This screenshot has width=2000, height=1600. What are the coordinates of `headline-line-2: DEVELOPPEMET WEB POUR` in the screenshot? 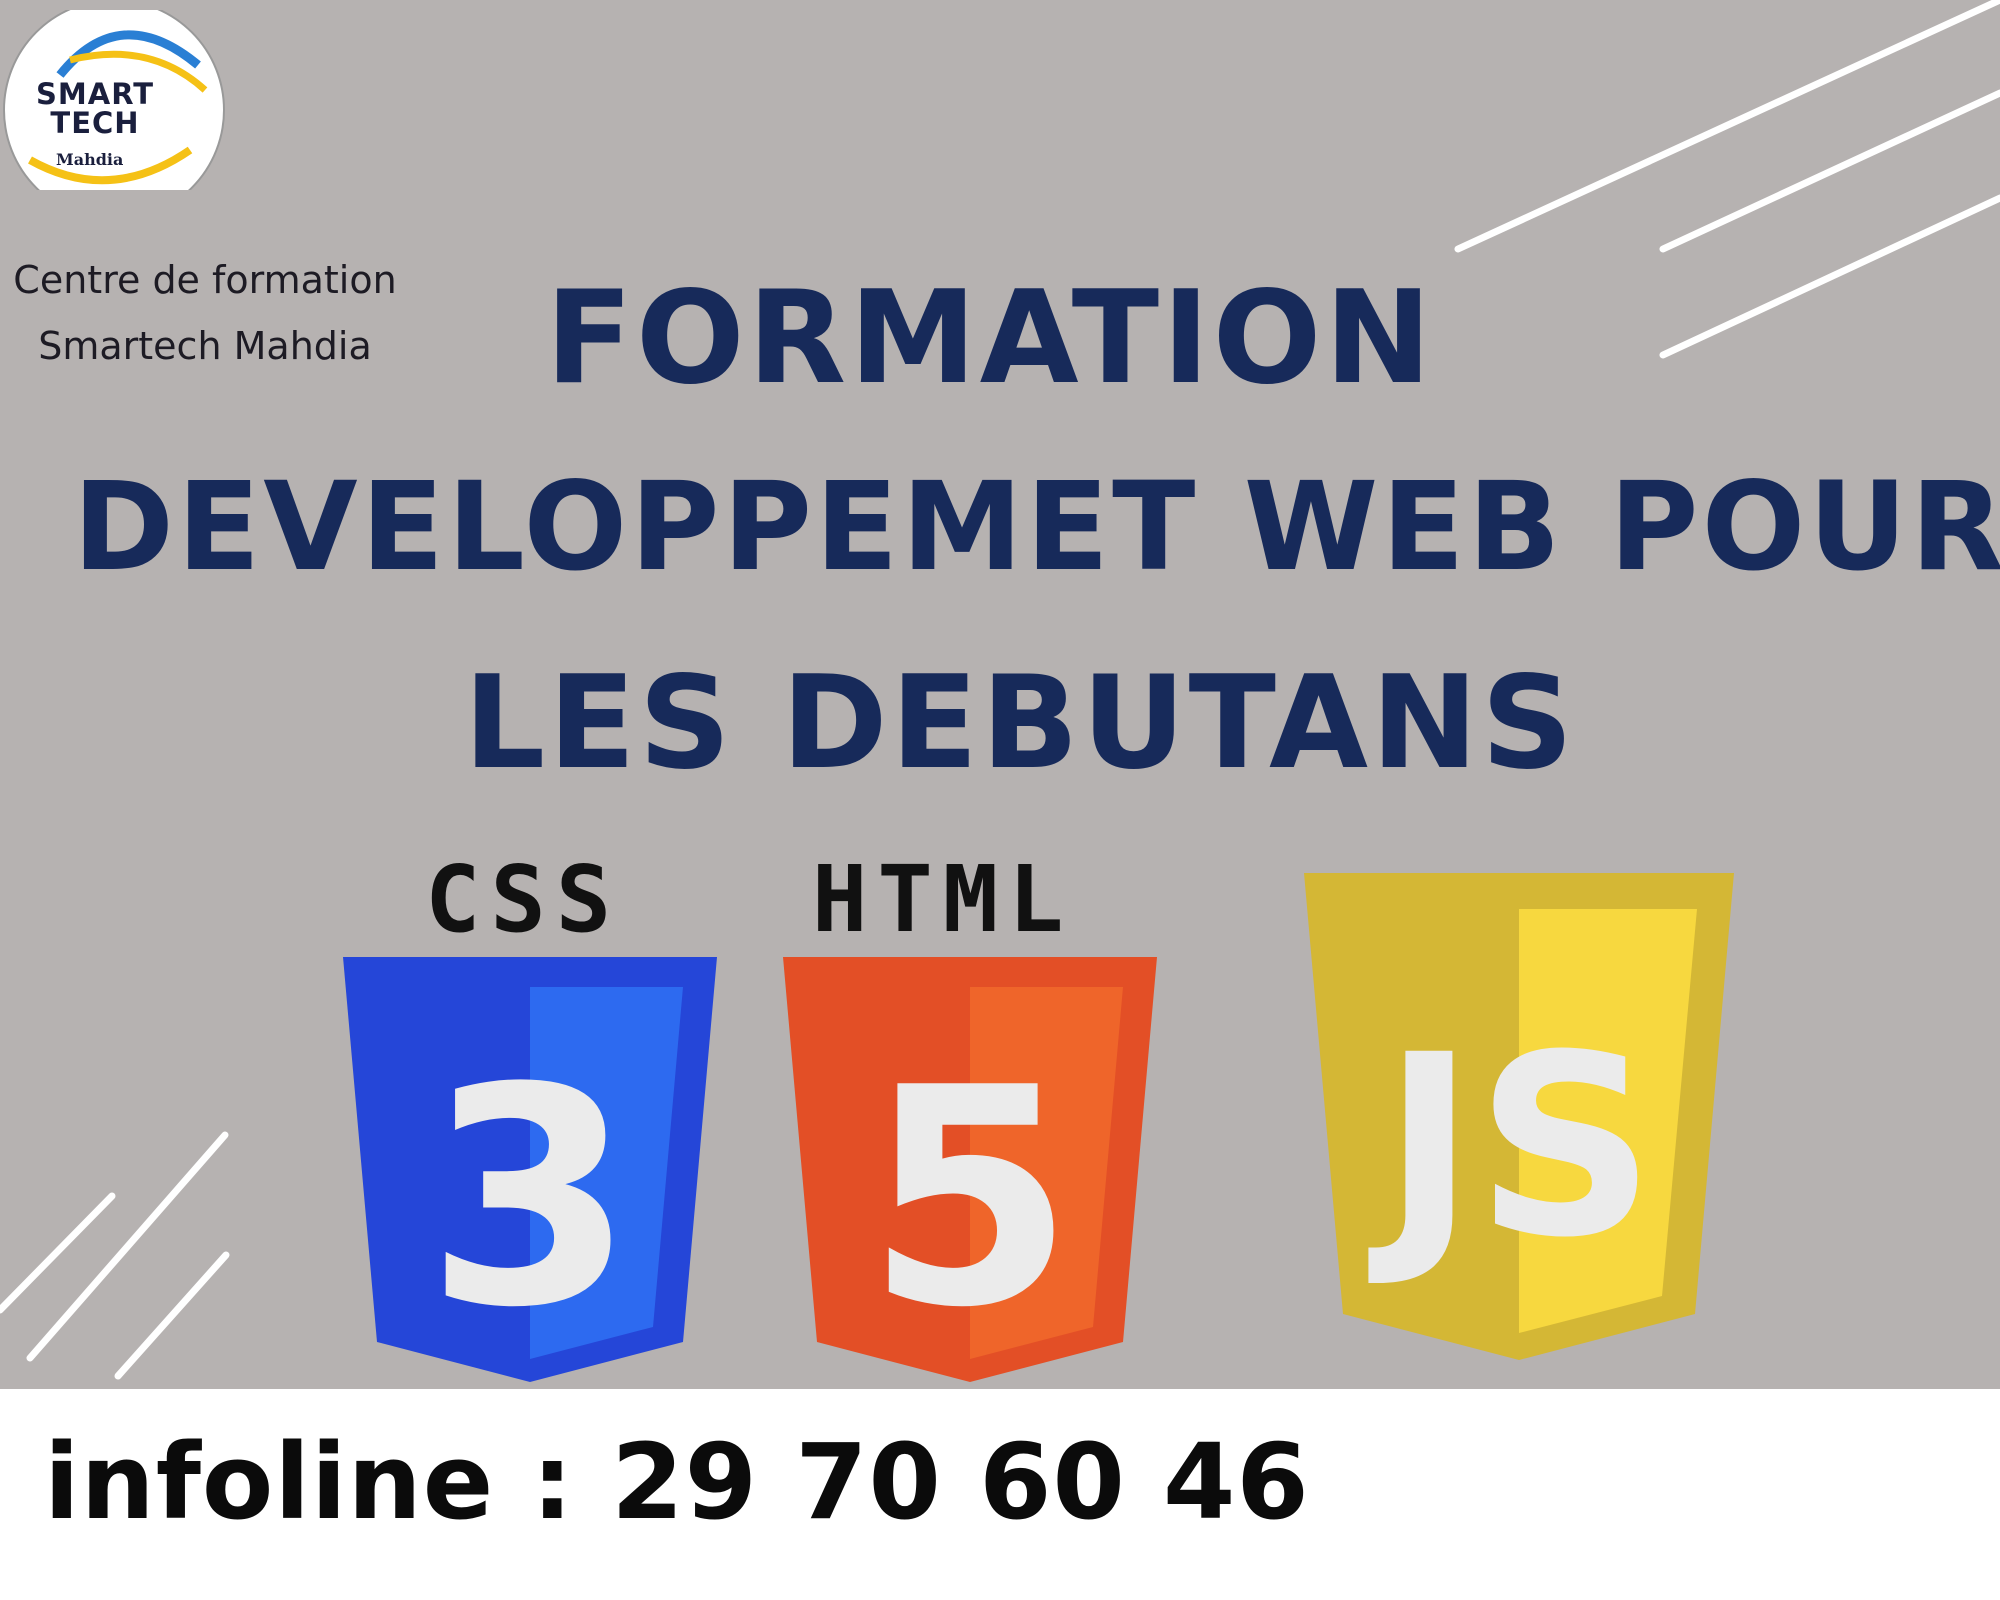 It's located at (1036, 527).